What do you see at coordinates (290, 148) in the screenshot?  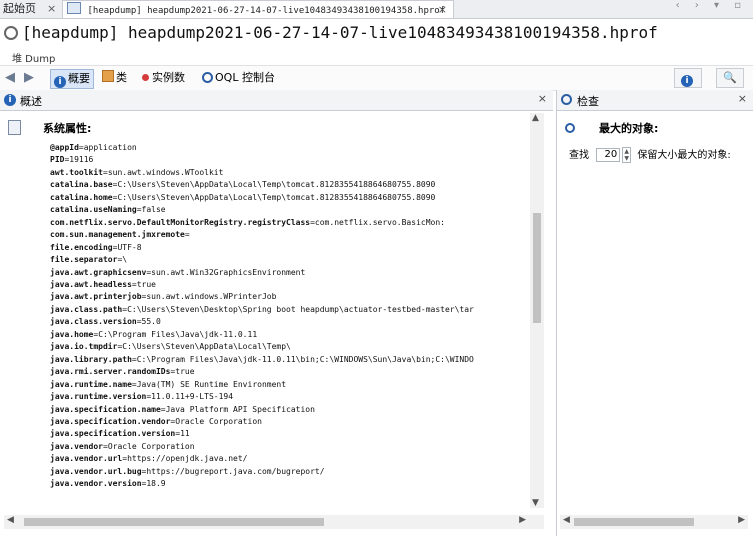 I see `property-row: @appId=application` at bounding box center [290, 148].